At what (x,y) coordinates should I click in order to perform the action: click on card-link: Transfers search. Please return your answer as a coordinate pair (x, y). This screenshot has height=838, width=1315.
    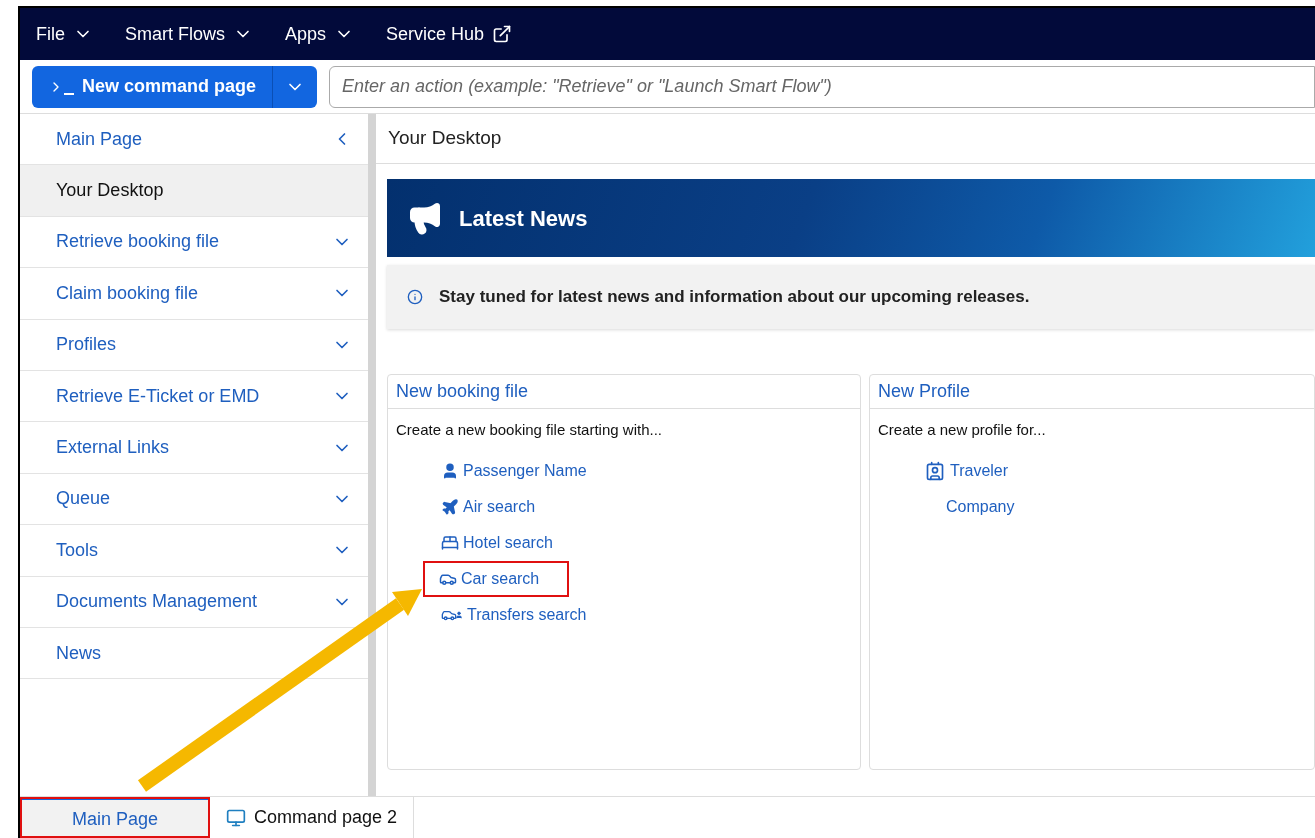
    Looking at the image, I should click on (514, 615).